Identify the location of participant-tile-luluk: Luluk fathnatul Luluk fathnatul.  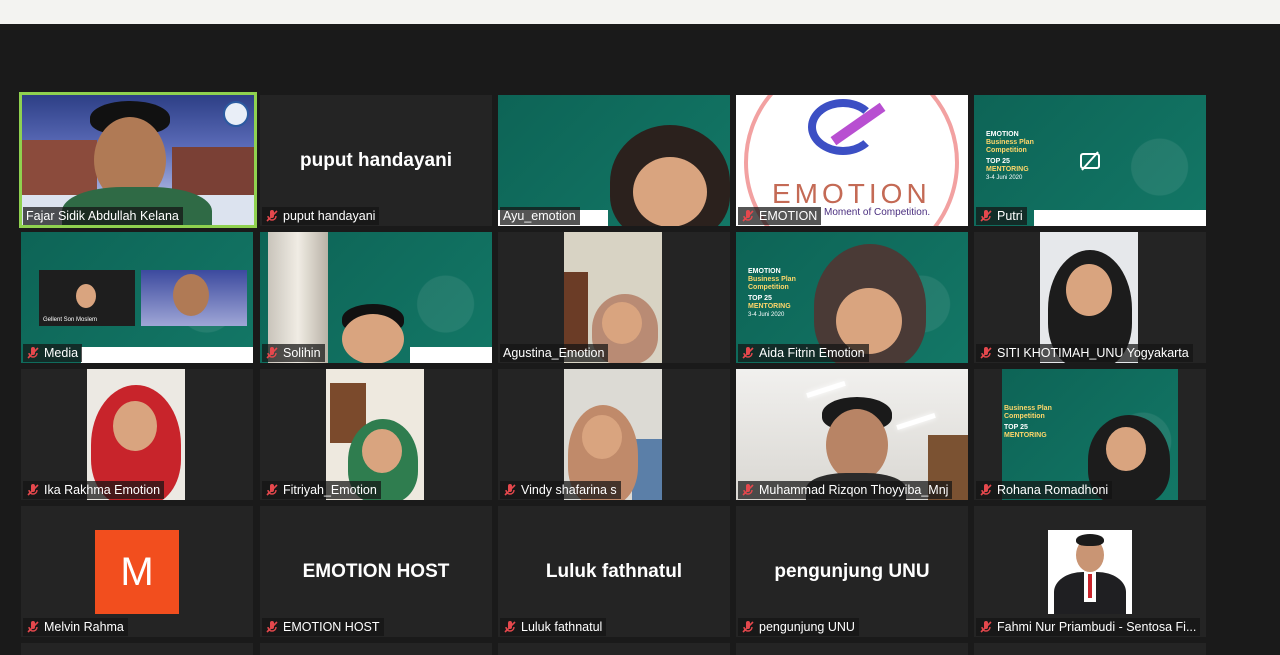
(614, 571).